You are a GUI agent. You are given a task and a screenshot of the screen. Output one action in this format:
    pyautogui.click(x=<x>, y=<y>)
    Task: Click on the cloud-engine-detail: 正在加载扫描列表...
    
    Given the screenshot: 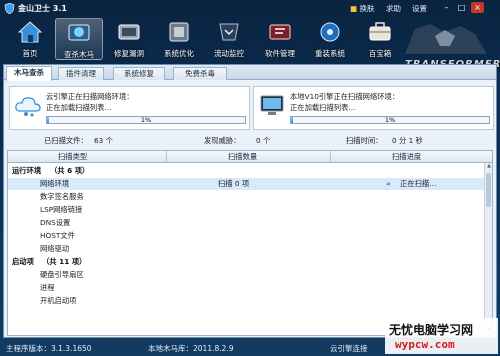 What is the action you would take?
    pyautogui.click(x=79, y=107)
    